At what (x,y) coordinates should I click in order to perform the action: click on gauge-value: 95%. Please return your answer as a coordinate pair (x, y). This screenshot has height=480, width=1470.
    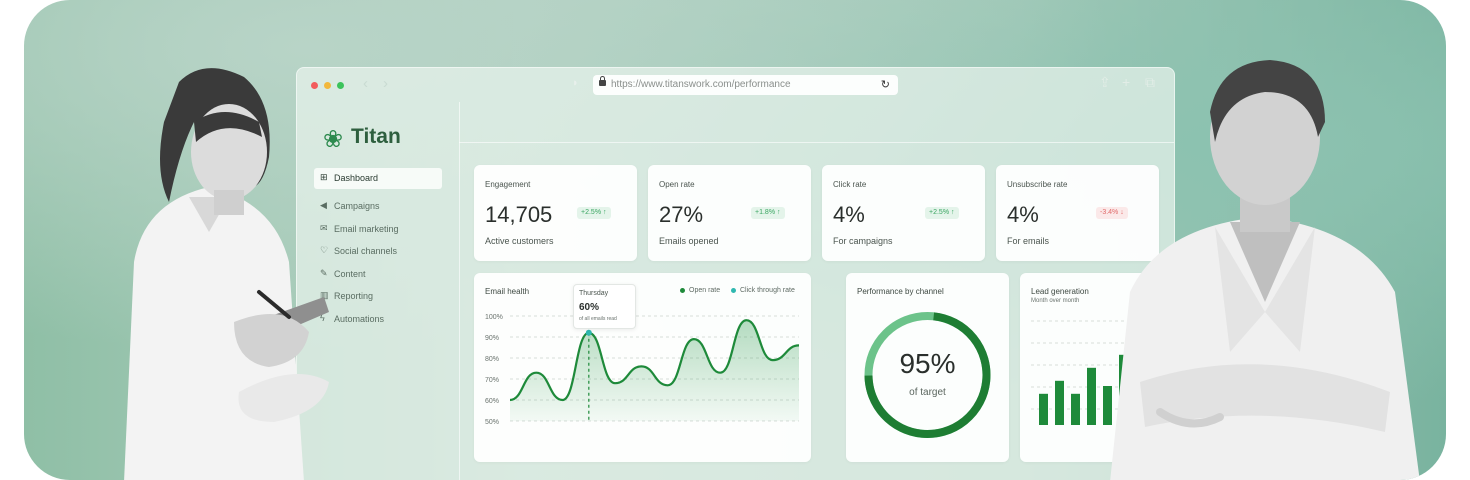
    Looking at the image, I should click on (927, 363).